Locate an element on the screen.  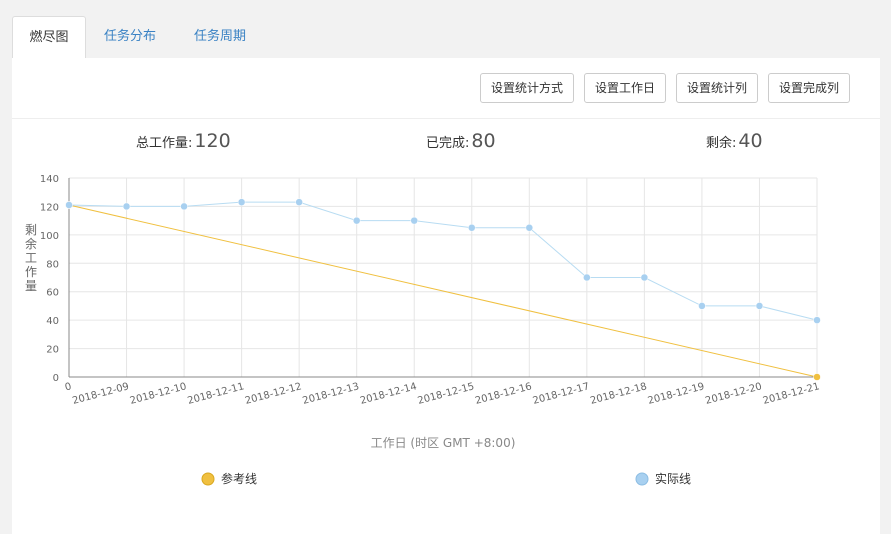
y-tick-label: 120 is located at coordinates (49, 207).